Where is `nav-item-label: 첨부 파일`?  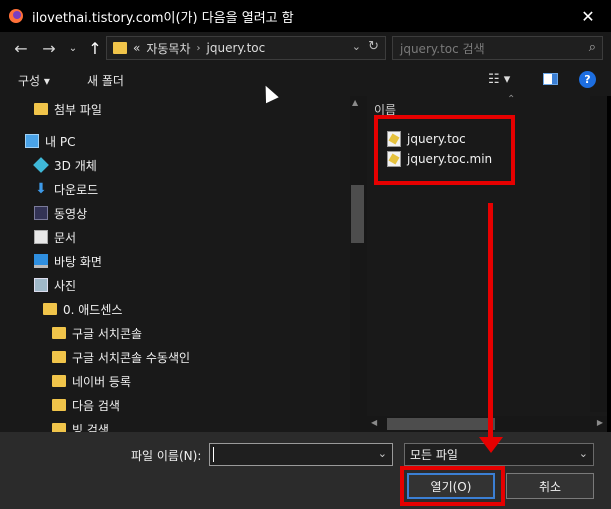
nav-item-label: 첨부 파일 is located at coordinates (78, 109).